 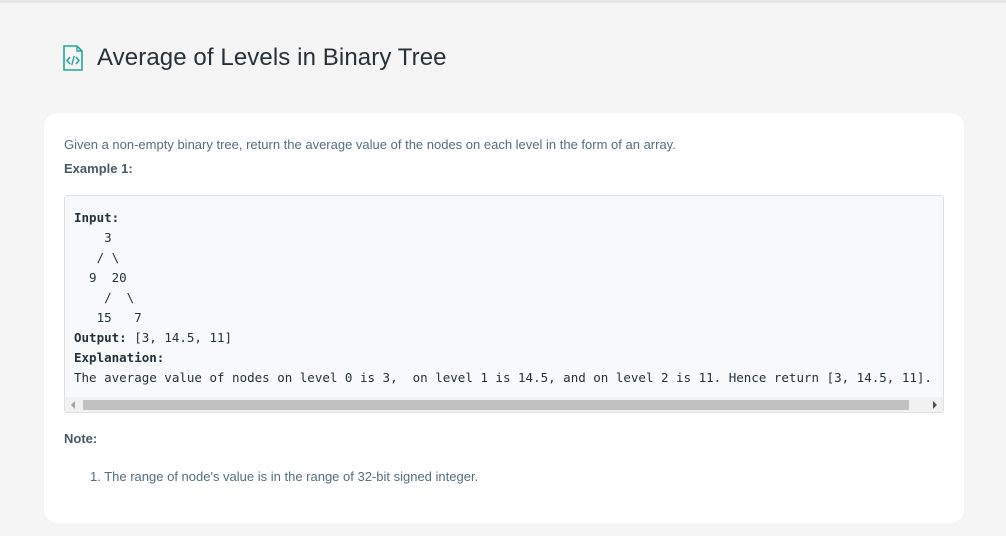 What do you see at coordinates (73, 58) in the screenshot?
I see `code-document-icon` at bounding box center [73, 58].